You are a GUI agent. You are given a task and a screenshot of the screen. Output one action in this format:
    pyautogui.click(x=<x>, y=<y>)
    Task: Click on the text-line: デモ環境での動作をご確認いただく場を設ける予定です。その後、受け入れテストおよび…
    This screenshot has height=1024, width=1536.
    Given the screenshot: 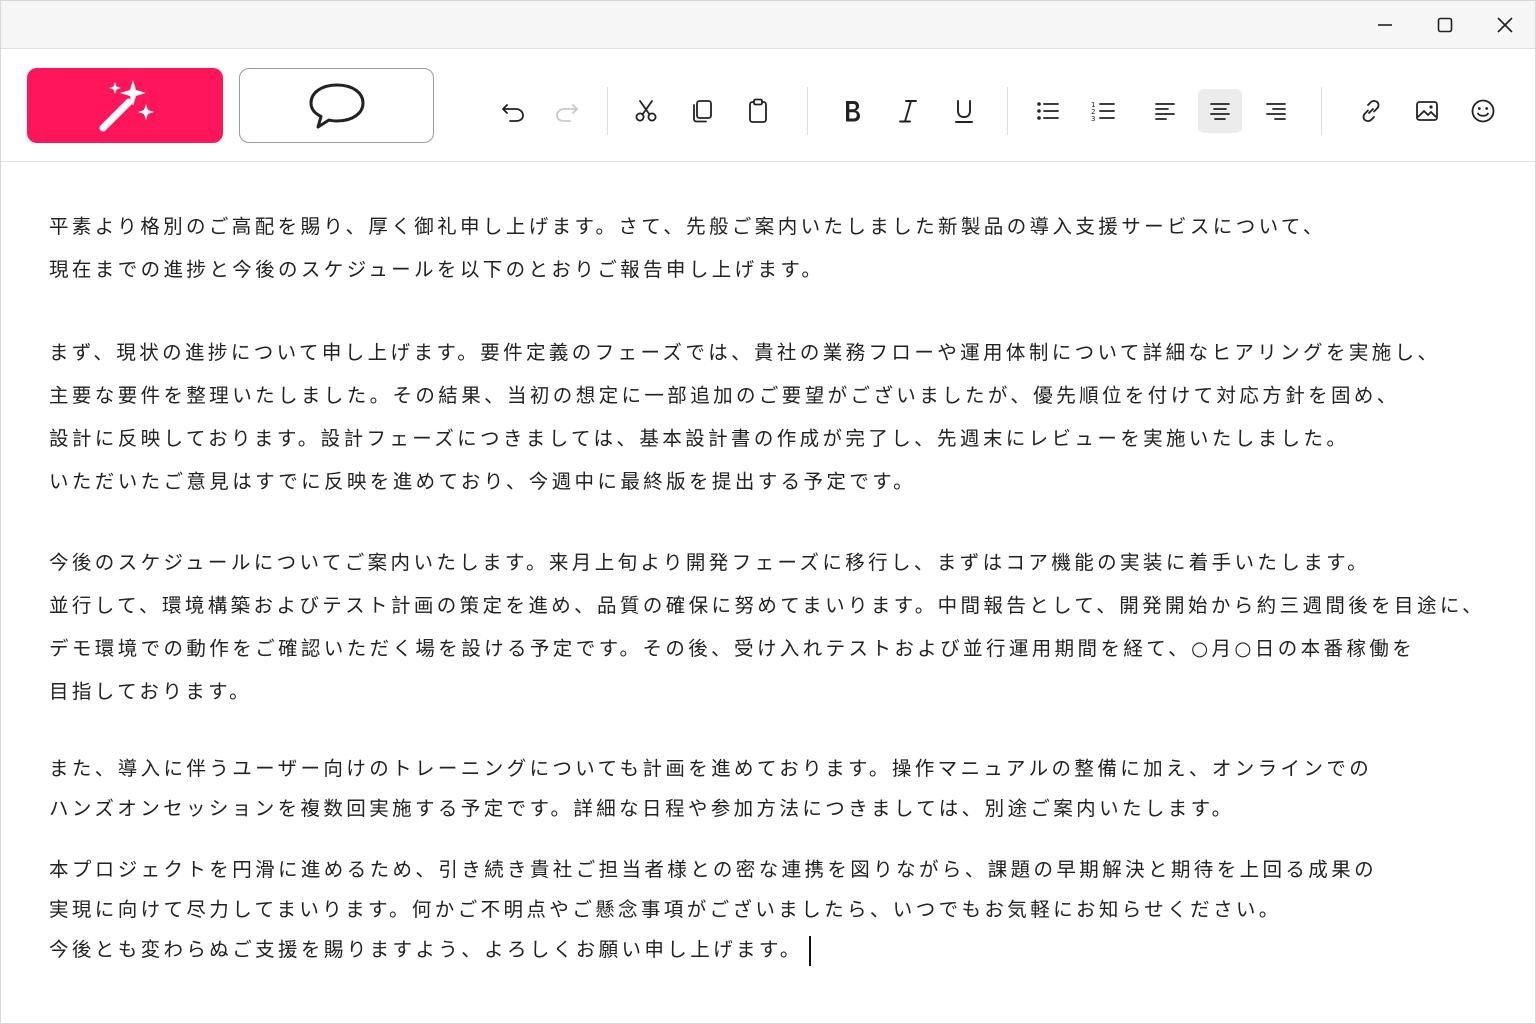 What is the action you would take?
    pyautogui.click(x=732, y=648)
    